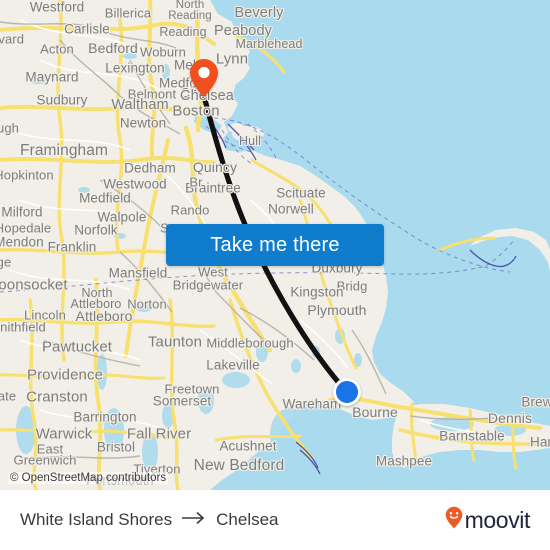 Image resolution: width=550 pixels, height=550 pixels. Describe the element at coordinates (194, 520) in the screenshot. I see `arrow-right-icon` at that location.